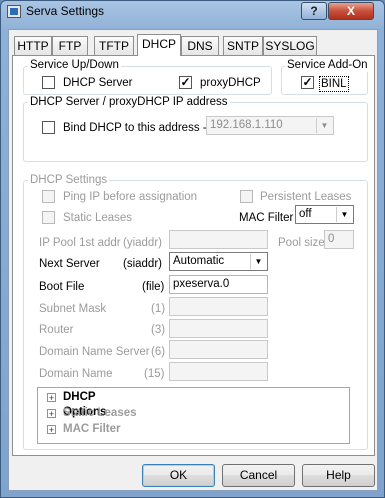  What do you see at coordinates (192, 12) in the screenshot?
I see `title-bar: Serva Settings ? X` at bounding box center [192, 12].